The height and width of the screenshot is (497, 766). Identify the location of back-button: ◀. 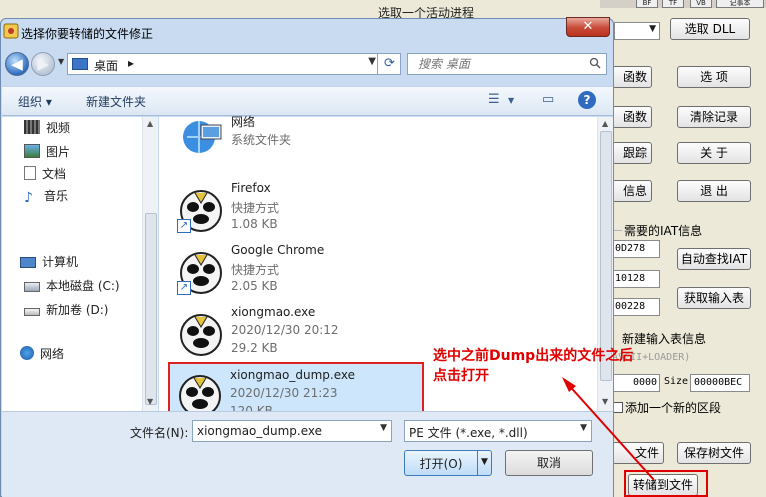
(17, 64).